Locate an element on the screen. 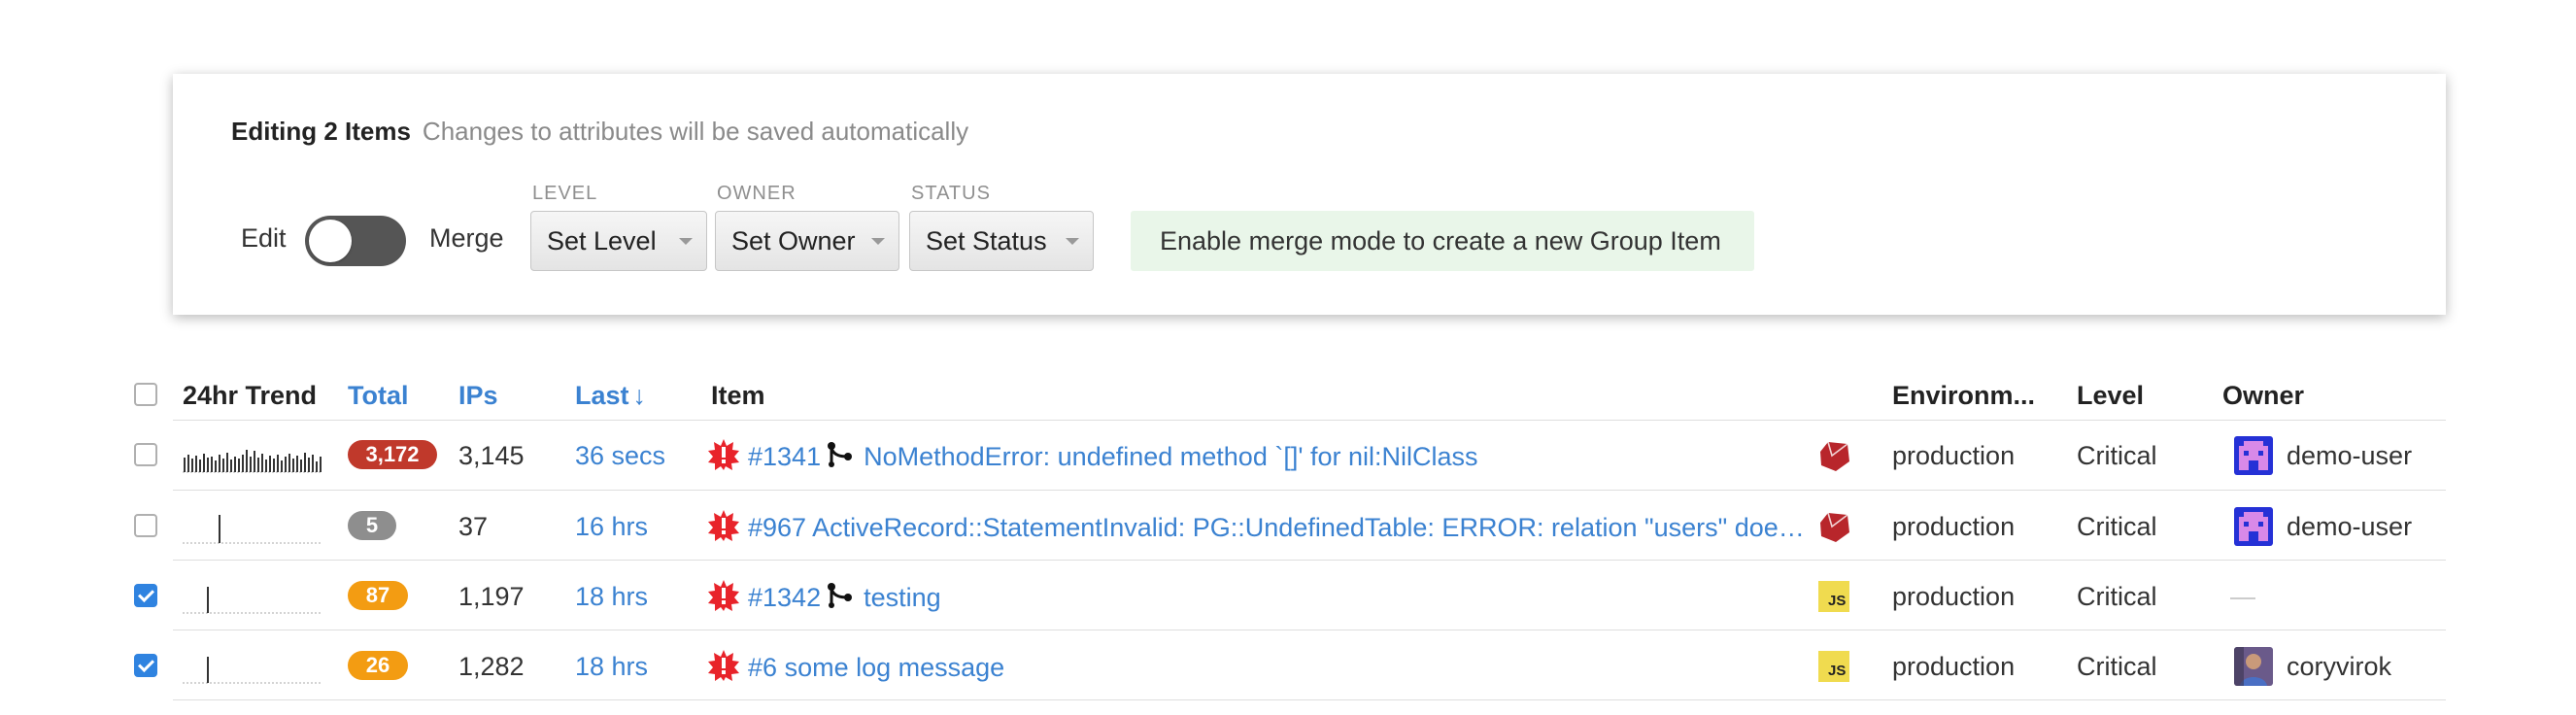 The image size is (2576, 715). no-owner-dash is located at coordinates (2242, 598).